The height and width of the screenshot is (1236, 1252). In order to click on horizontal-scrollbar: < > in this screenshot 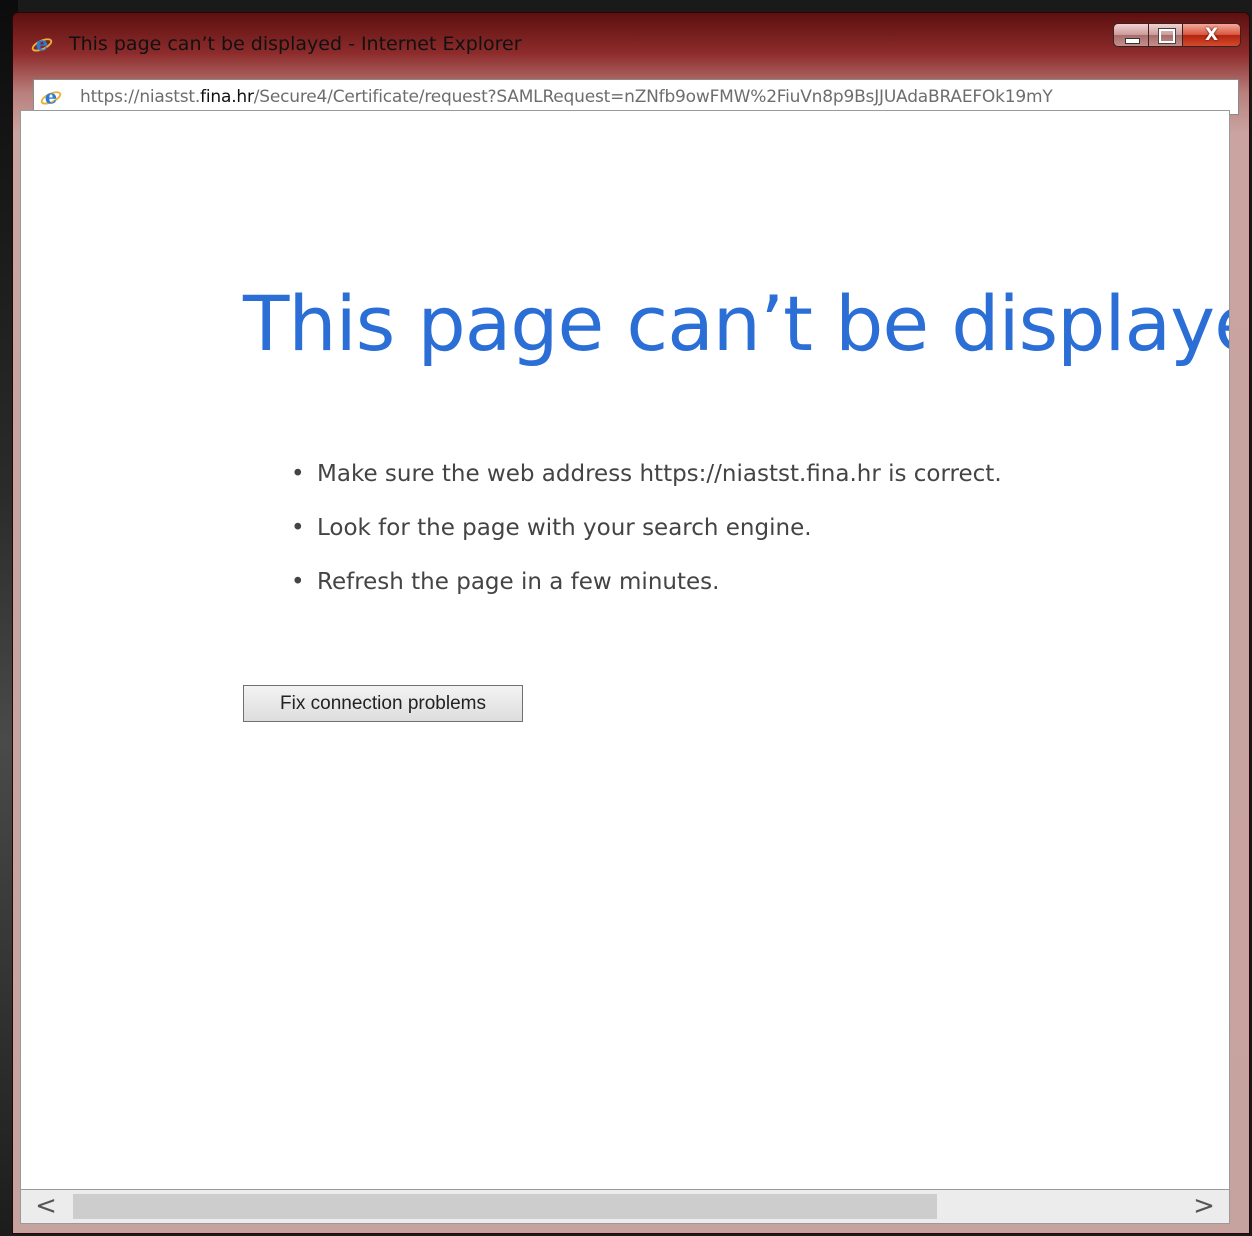, I will do `click(625, 1207)`.